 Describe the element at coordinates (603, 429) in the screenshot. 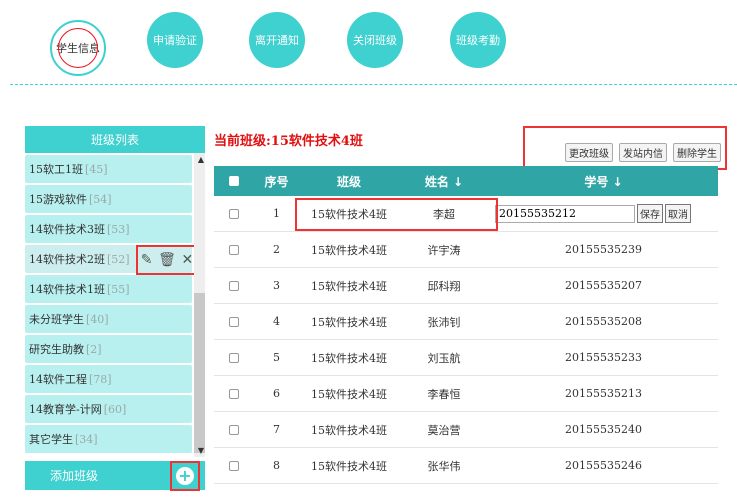

I see `row-student-id: 20155535240` at that location.